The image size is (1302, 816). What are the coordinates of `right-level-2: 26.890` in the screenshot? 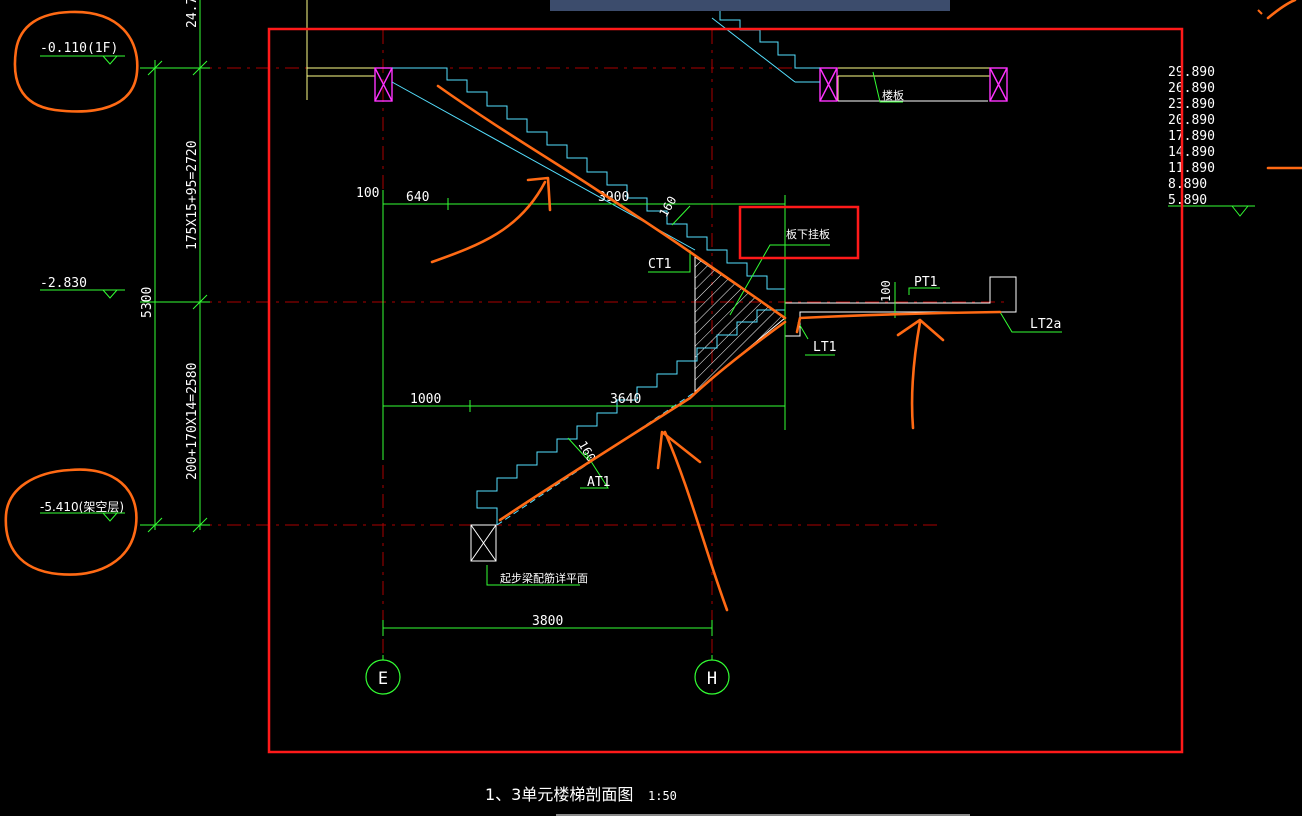 It's located at (1191, 88).